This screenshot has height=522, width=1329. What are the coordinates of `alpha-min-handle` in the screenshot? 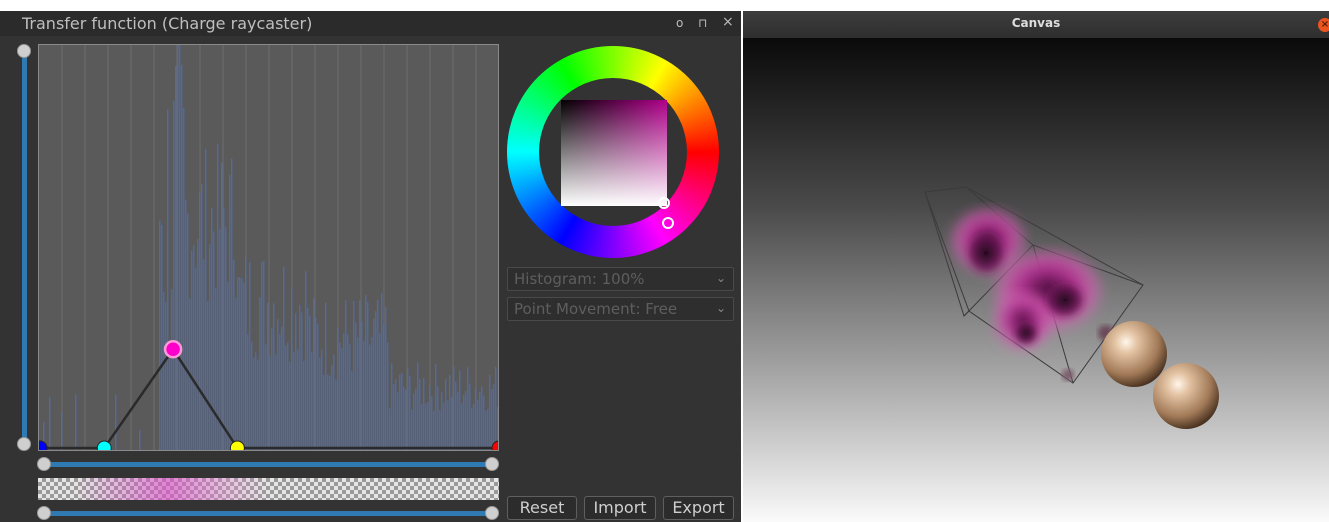 It's located at (24, 444).